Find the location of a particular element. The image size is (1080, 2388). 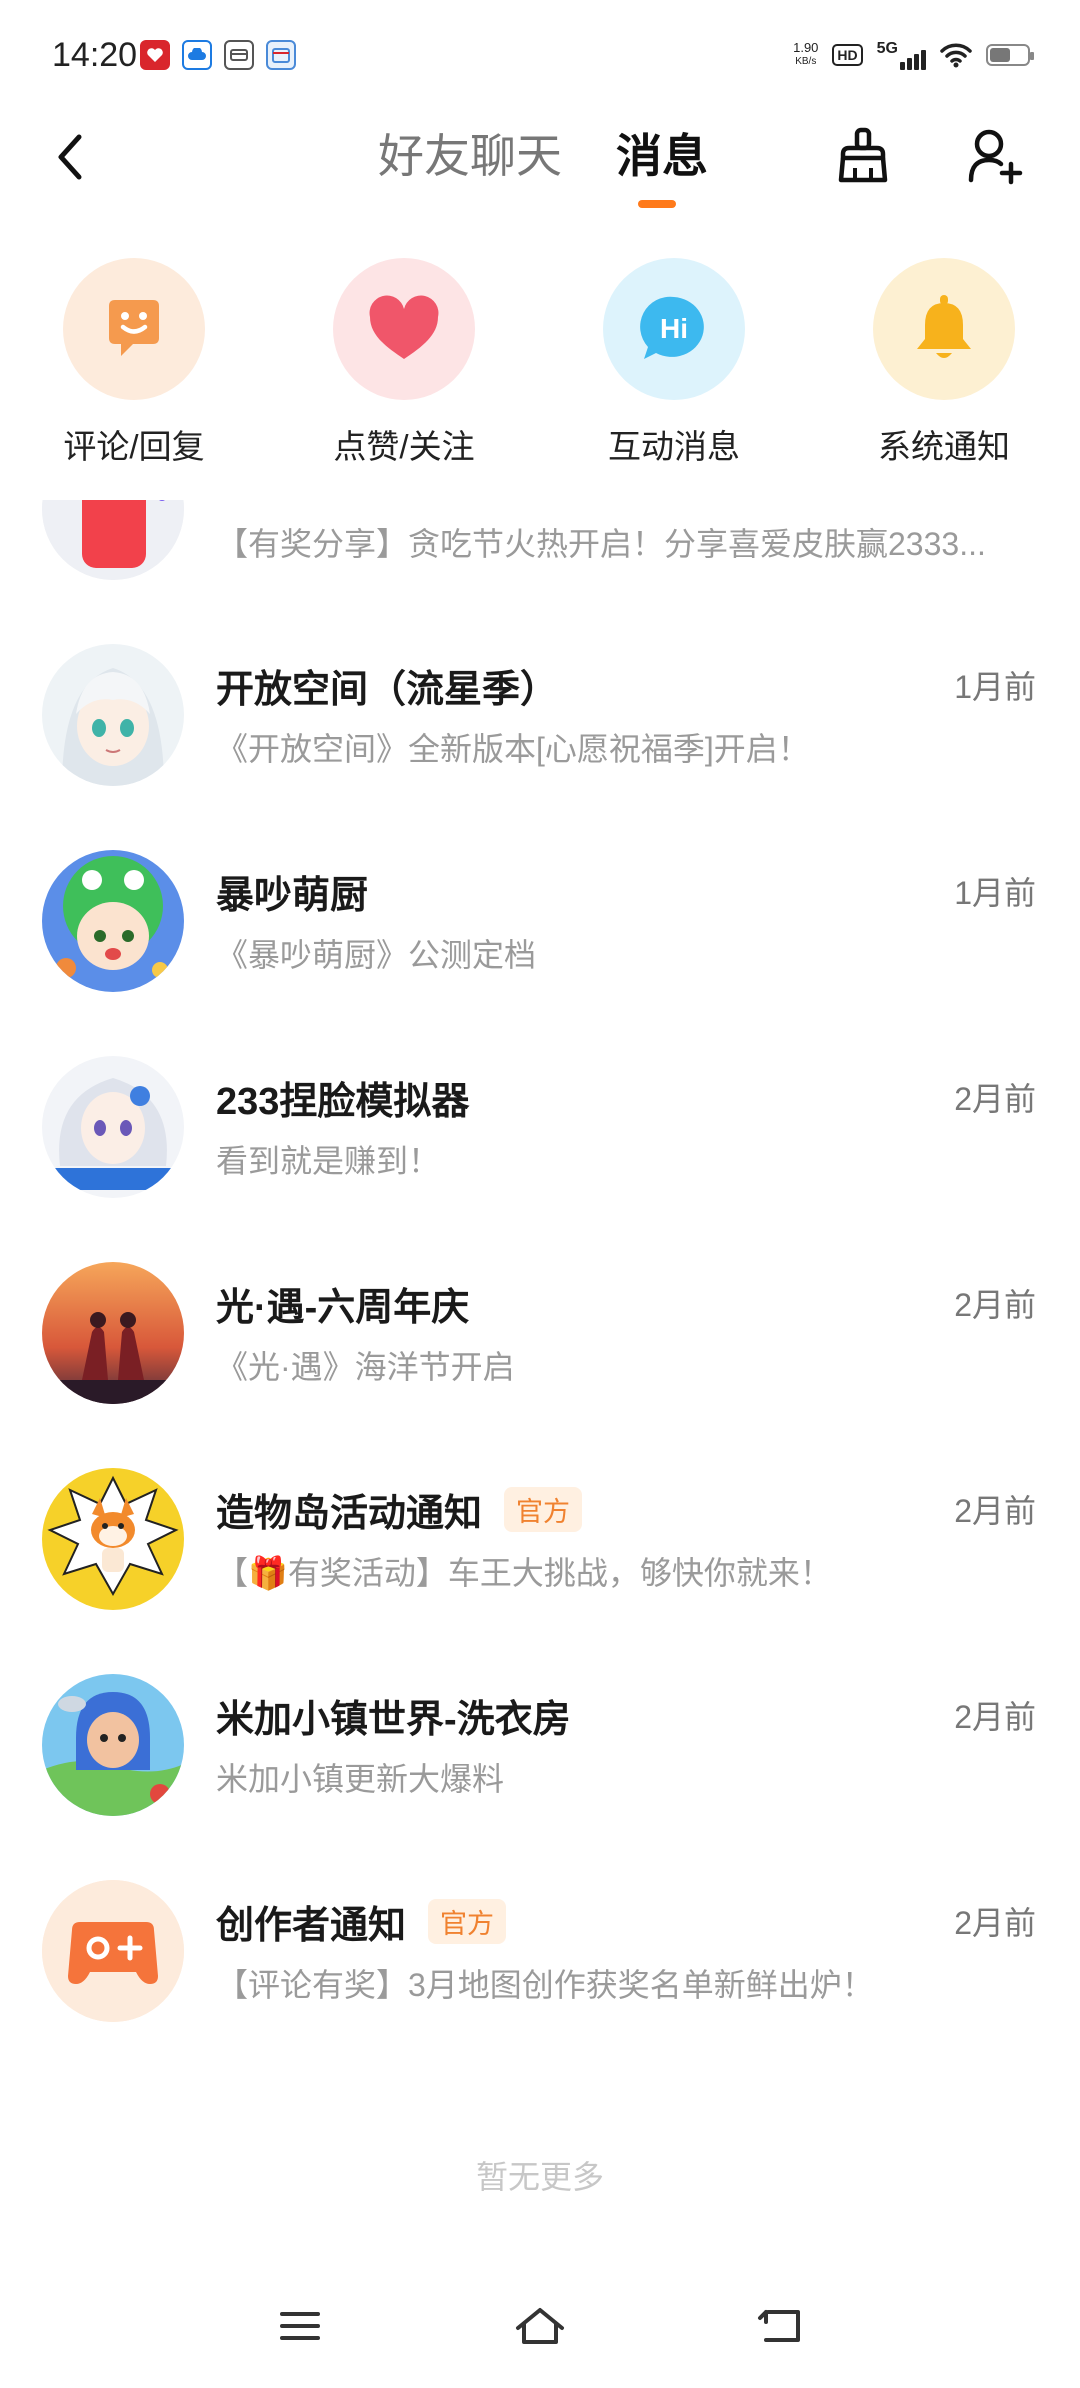

net-speed: 1.90 KB/s is located at coordinates (805, 55).